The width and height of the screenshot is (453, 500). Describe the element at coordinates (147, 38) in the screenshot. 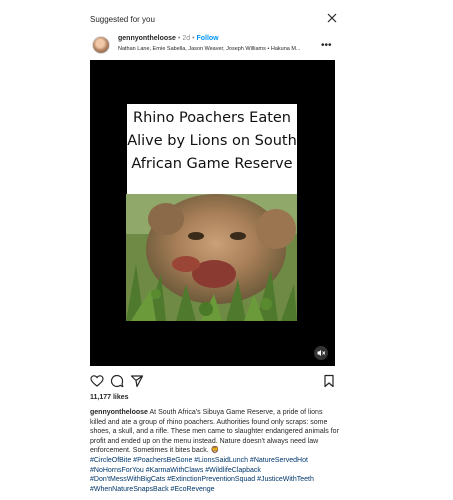

I see `username-link: gennyontheloose` at that location.